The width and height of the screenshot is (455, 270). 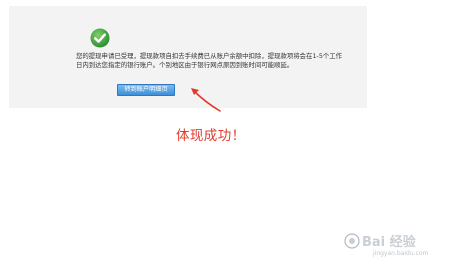 I want to click on check-circle-icon, so click(x=100, y=38).